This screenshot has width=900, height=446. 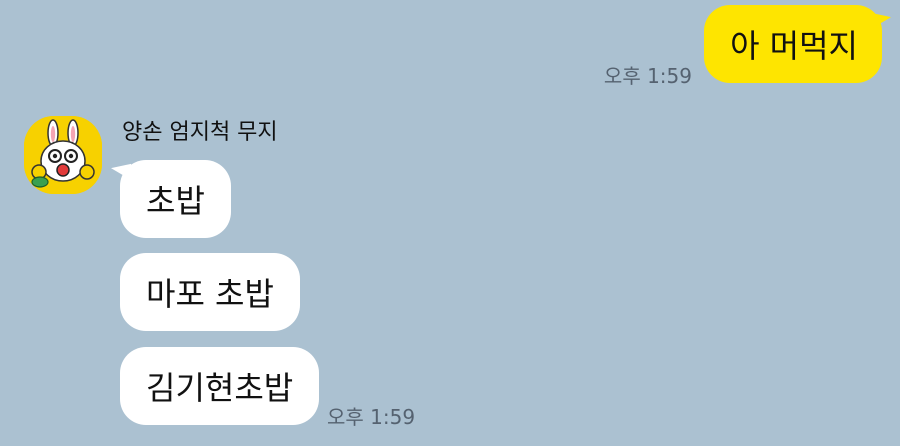 I want to click on incoming-message-bubble: 마포 초밥, so click(x=210, y=292).